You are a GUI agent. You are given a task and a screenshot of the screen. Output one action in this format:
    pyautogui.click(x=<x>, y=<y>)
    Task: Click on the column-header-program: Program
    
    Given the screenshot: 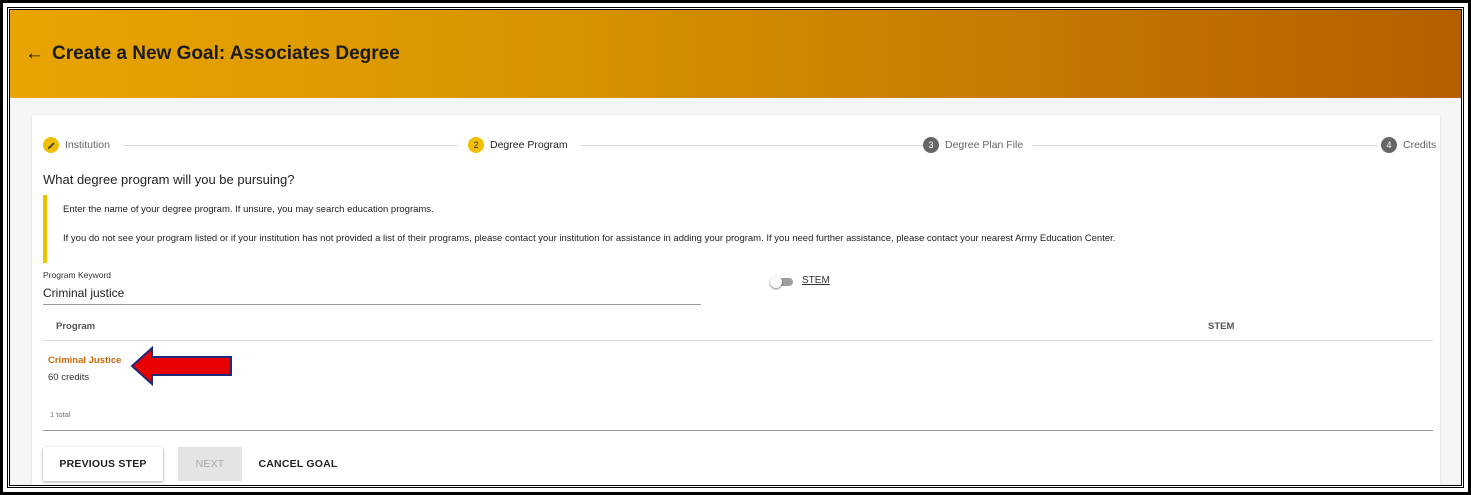 What is the action you would take?
    pyautogui.click(x=76, y=326)
    